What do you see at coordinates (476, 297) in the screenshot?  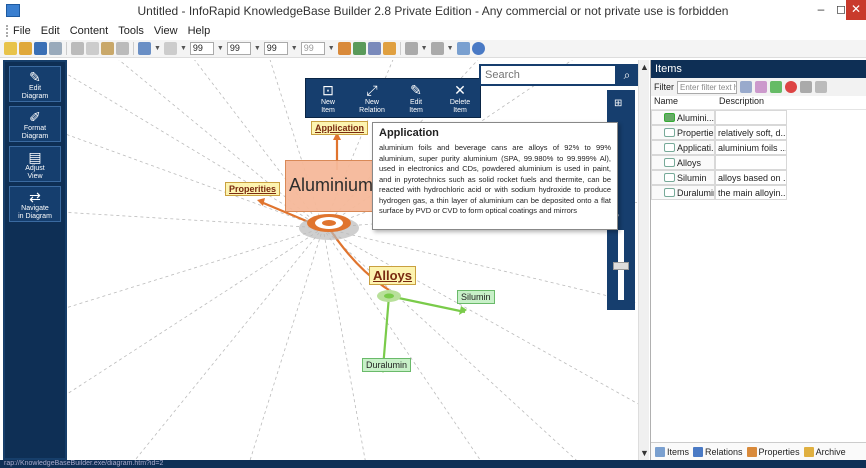 I see `node-silumin: Silumin` at bounding box center [476, 297].